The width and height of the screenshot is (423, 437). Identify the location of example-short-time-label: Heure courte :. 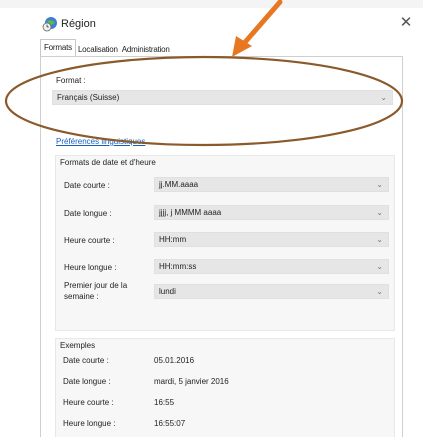
(88, 402).